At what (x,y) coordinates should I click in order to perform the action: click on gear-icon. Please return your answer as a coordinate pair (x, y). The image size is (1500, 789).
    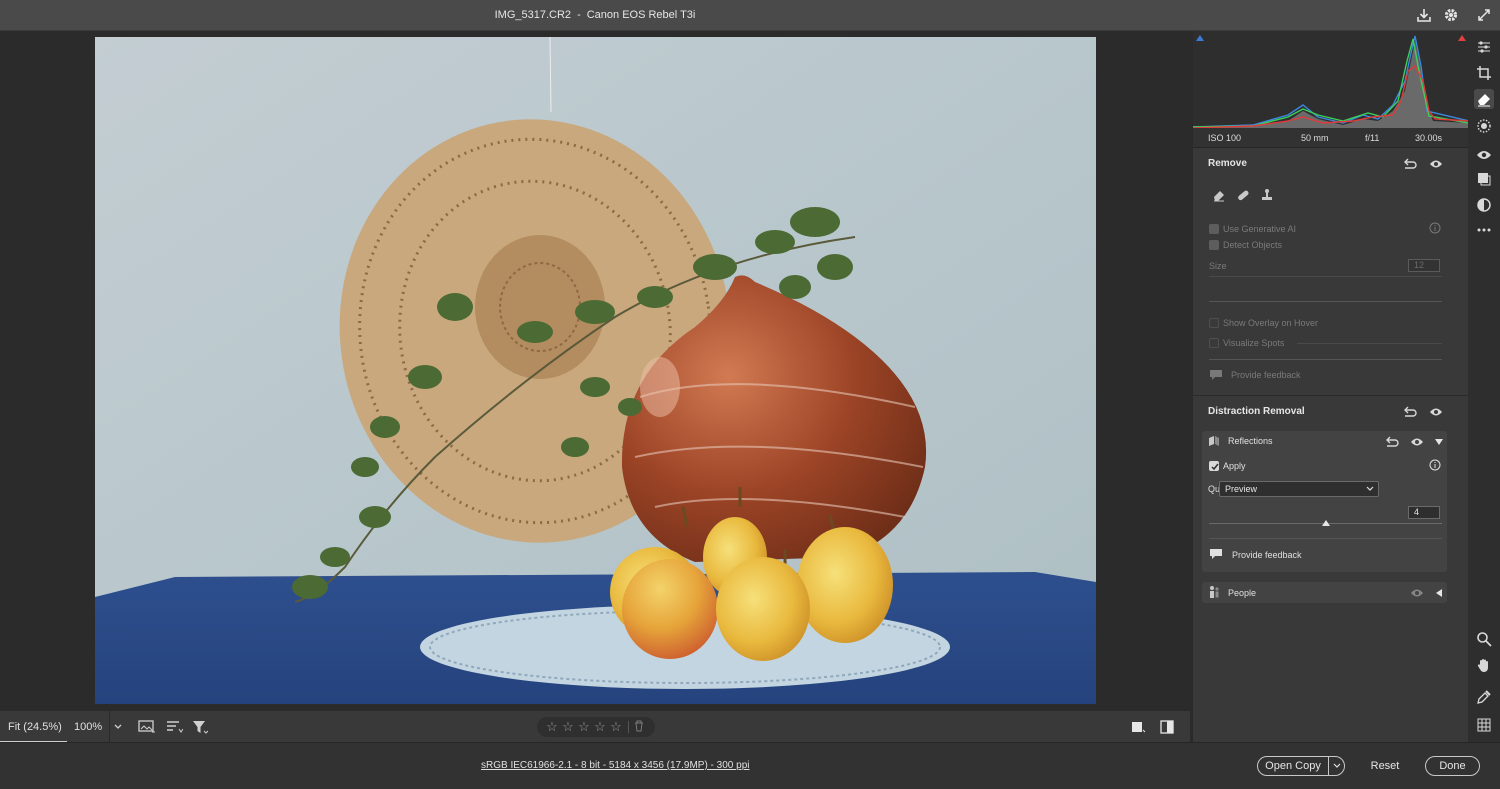
    Looking at the image, I should click on (1451, 15).